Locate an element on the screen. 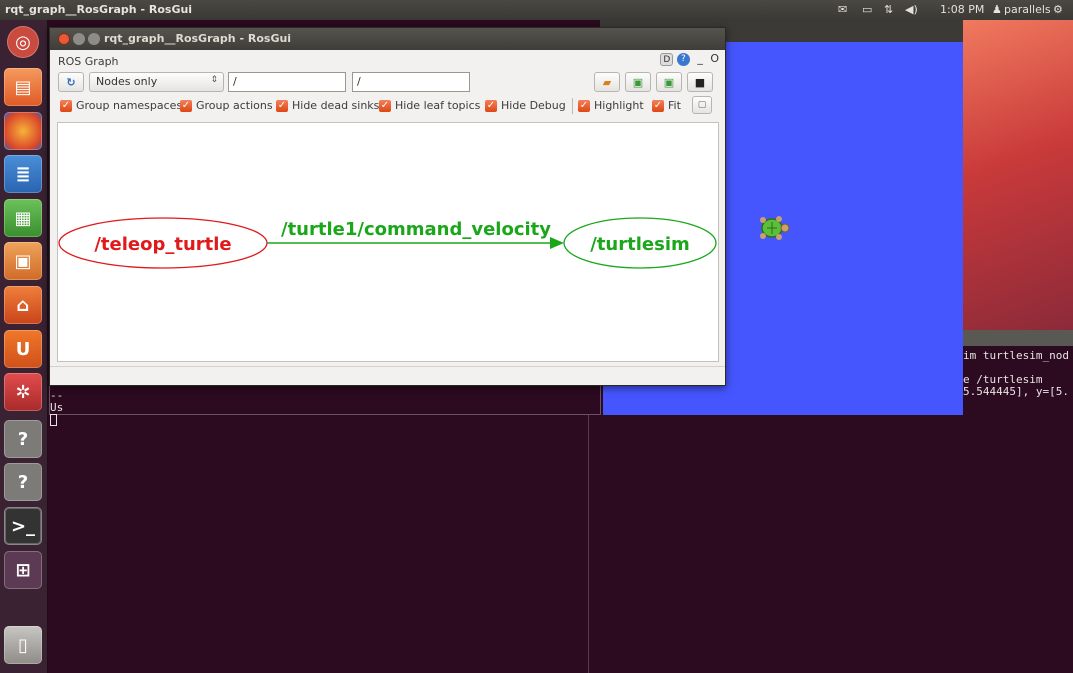  rqt-titlebar: rqt_graph__RosGraph - RosGui is located at coordinates (387, 39).